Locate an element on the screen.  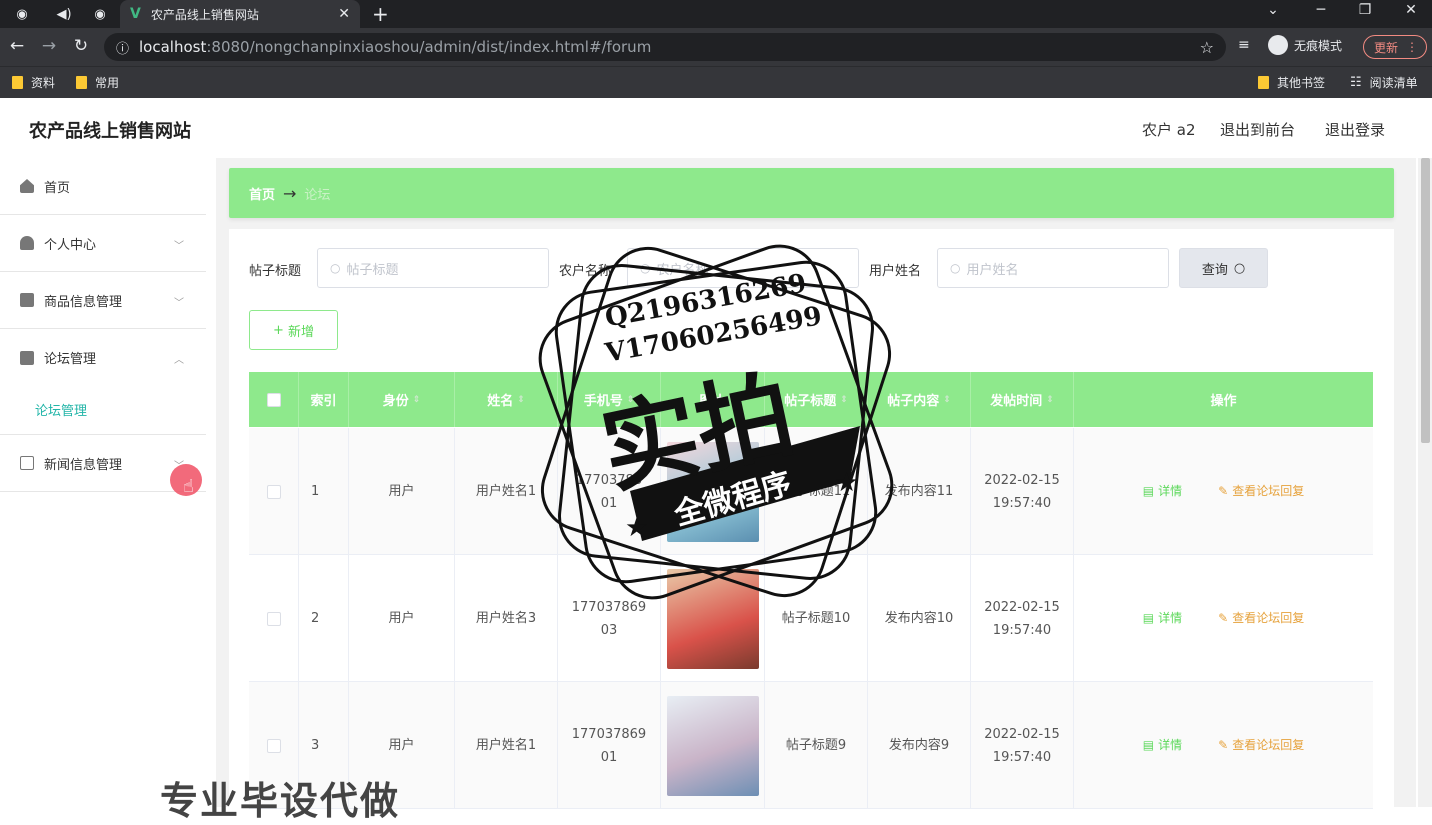
update-button: 更新 ⋮ is located at coordinates (1395, 47).